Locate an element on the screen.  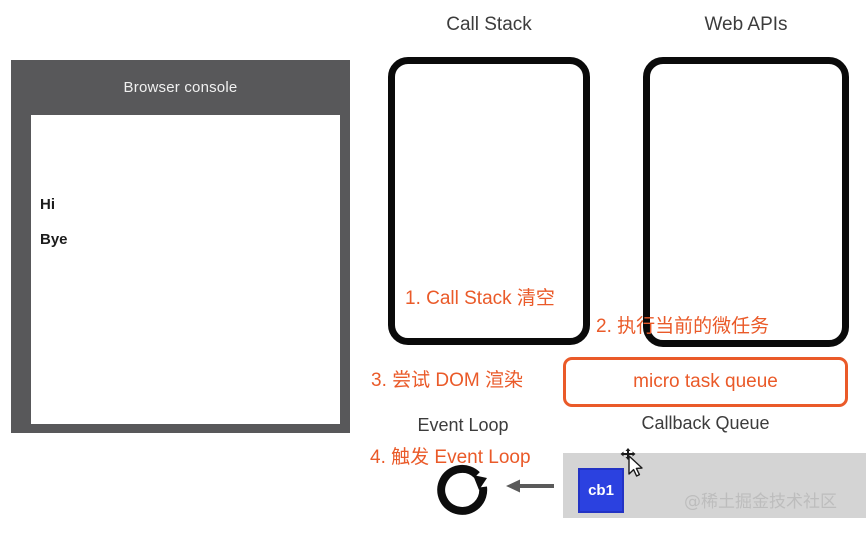
circular-arrow-icon is located at coordinates (462, 489).